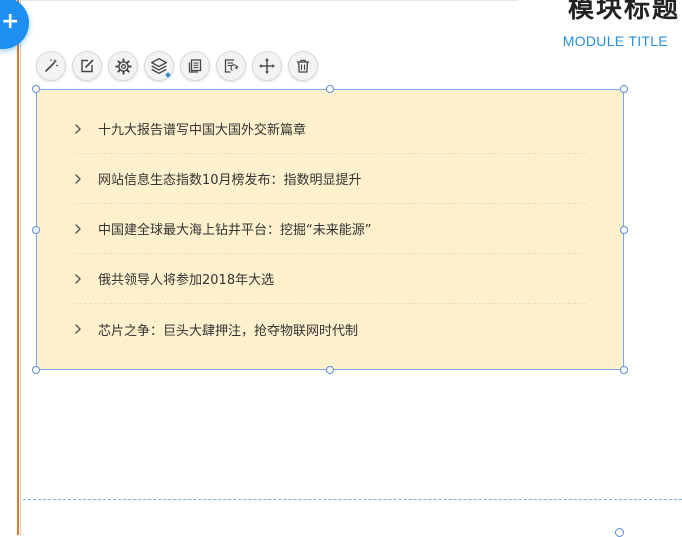 This screenshot has width=682, height=537. What do you see at coordinates (330, 370) in the screenshot?
I see `resize-handle-bottom-center` at bounding box center [330, 370].